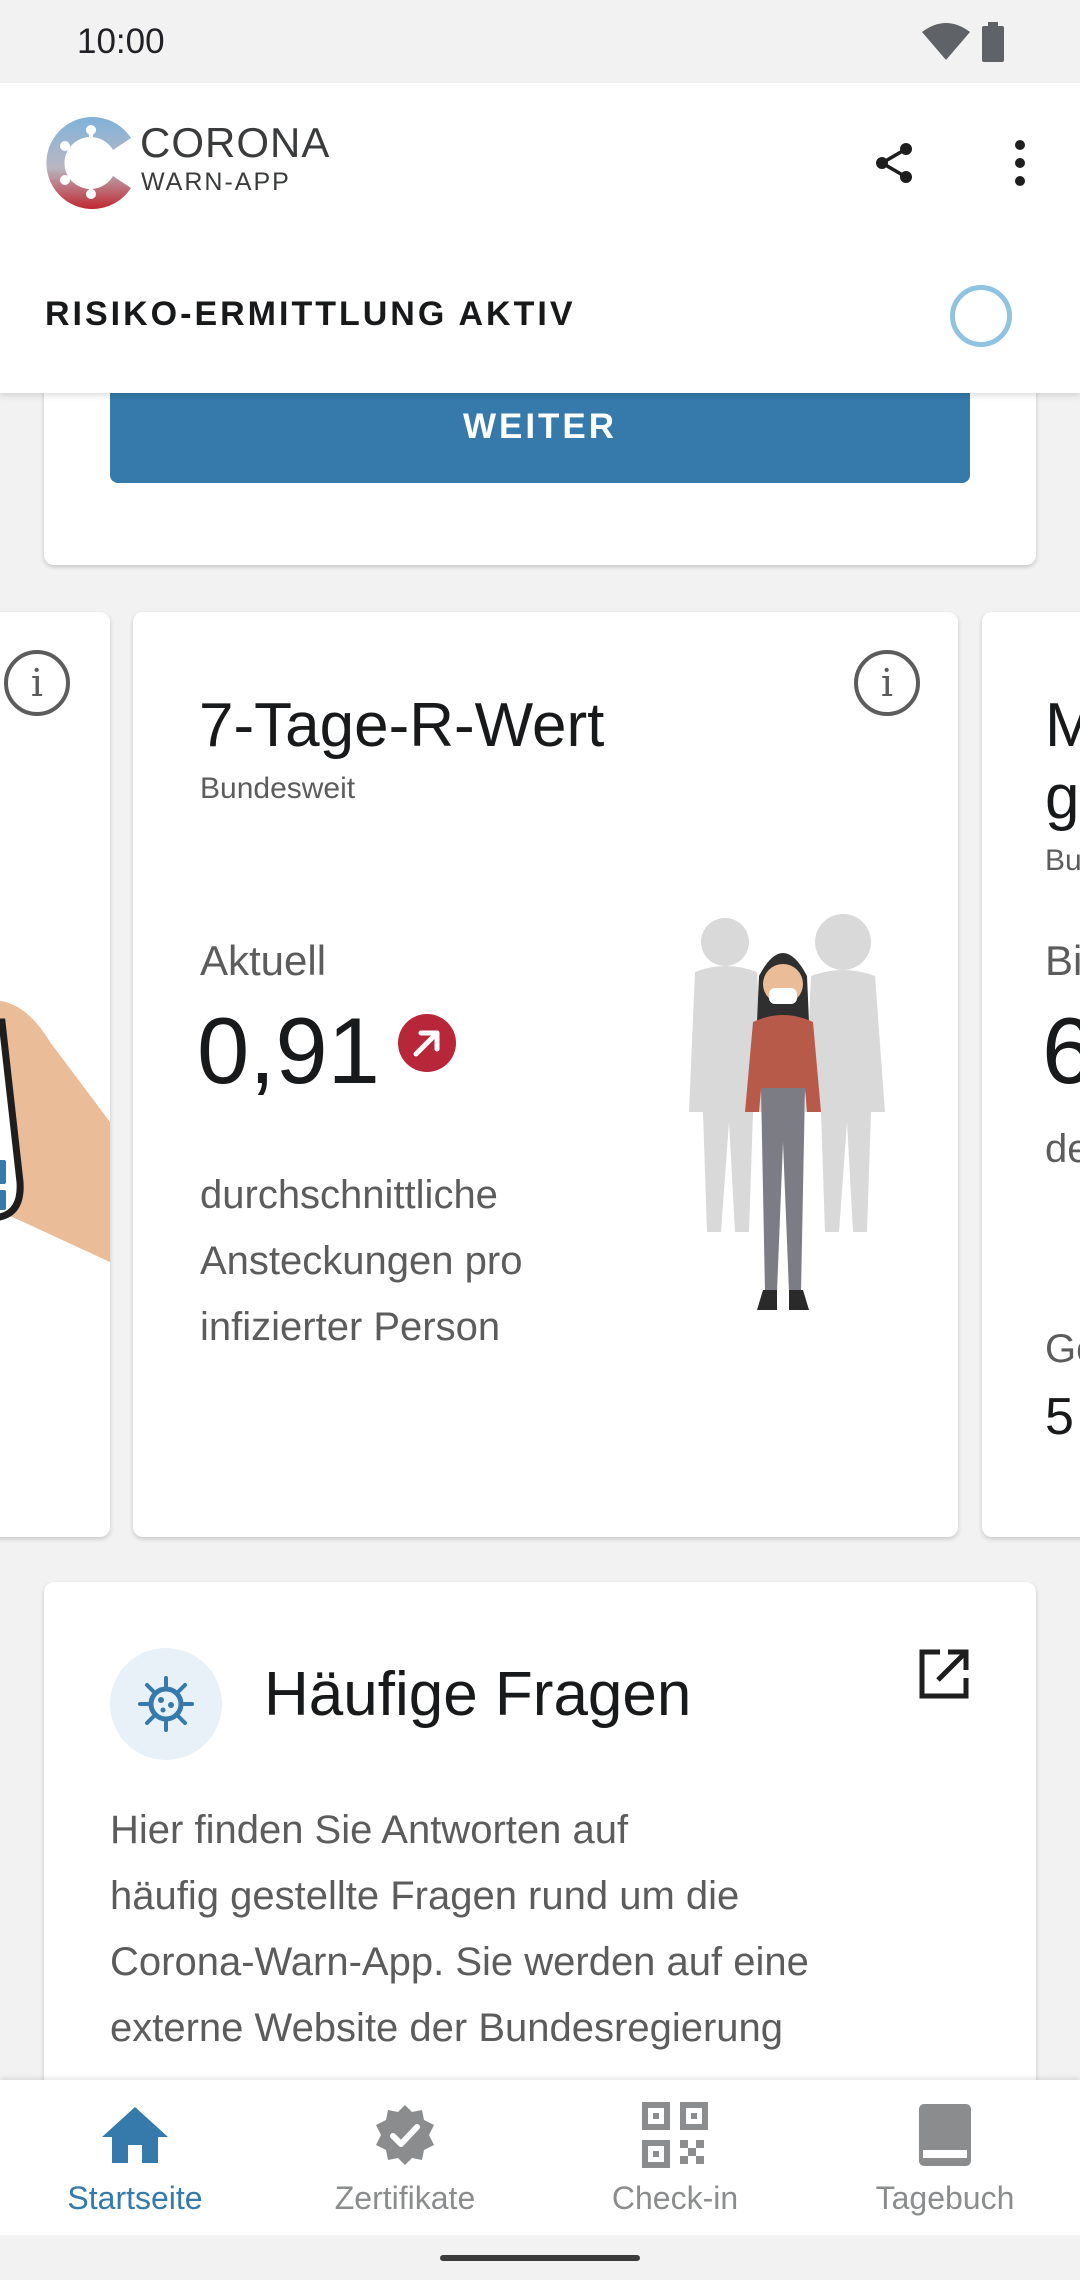 The width and height of the screenshot is (1080, 2280). I want to click on system-gesture-area, so click(540, 2257).